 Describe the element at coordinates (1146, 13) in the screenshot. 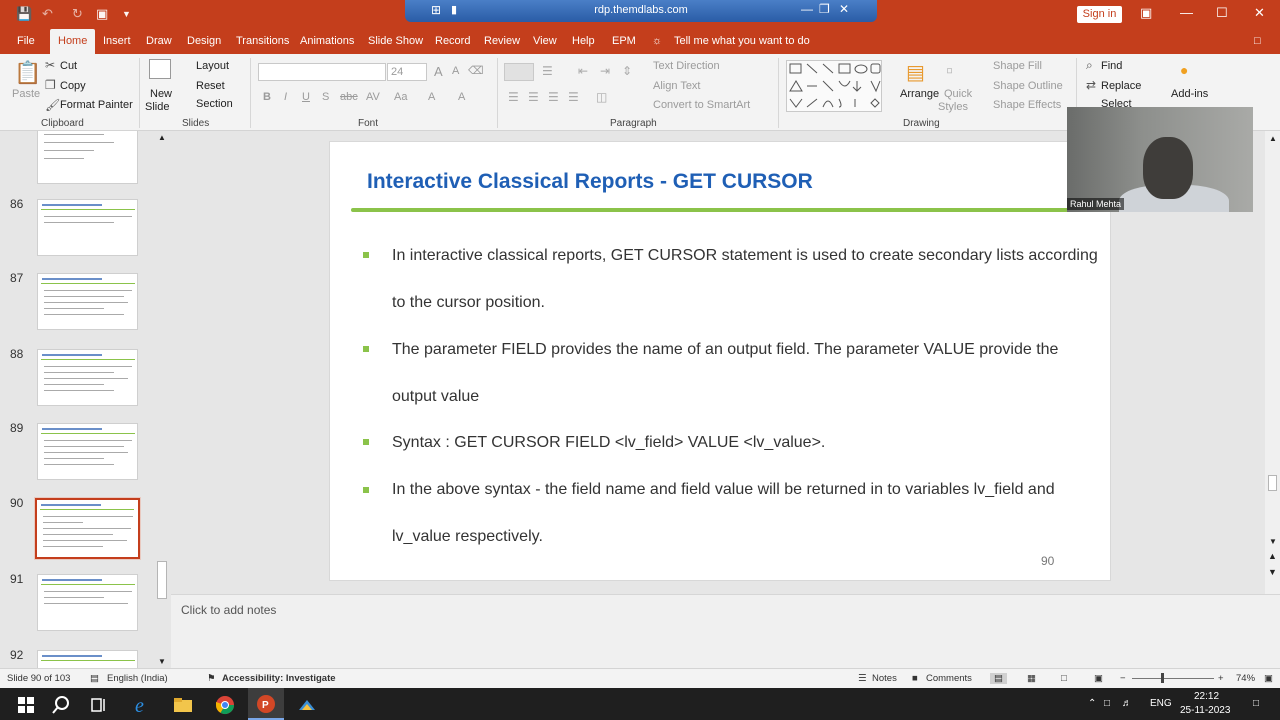

I see `ribbon-display-icon: ▣` at that location.